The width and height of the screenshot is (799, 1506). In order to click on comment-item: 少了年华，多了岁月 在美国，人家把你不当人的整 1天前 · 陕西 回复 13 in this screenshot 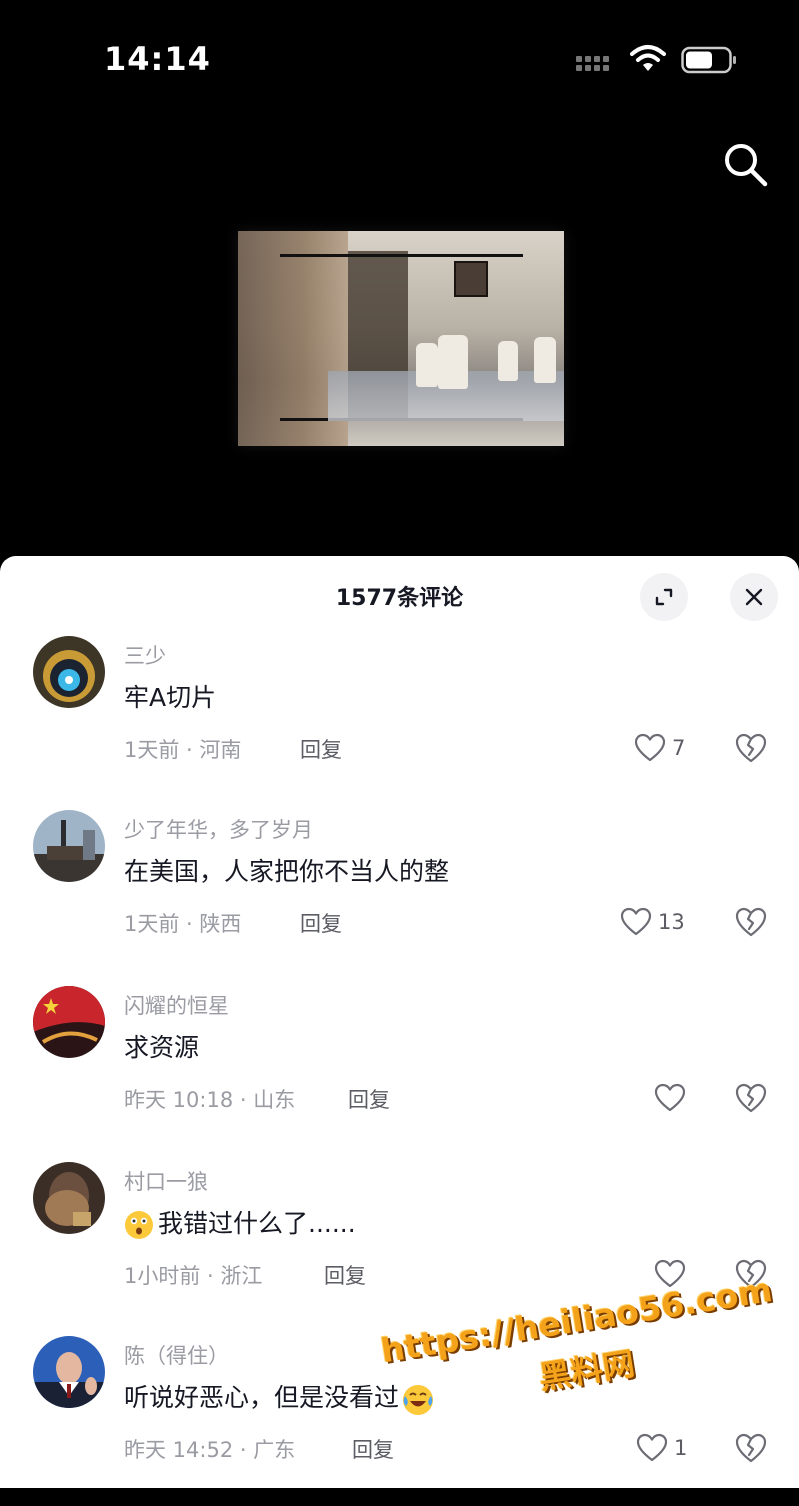, I will do `click(399, 895)`.